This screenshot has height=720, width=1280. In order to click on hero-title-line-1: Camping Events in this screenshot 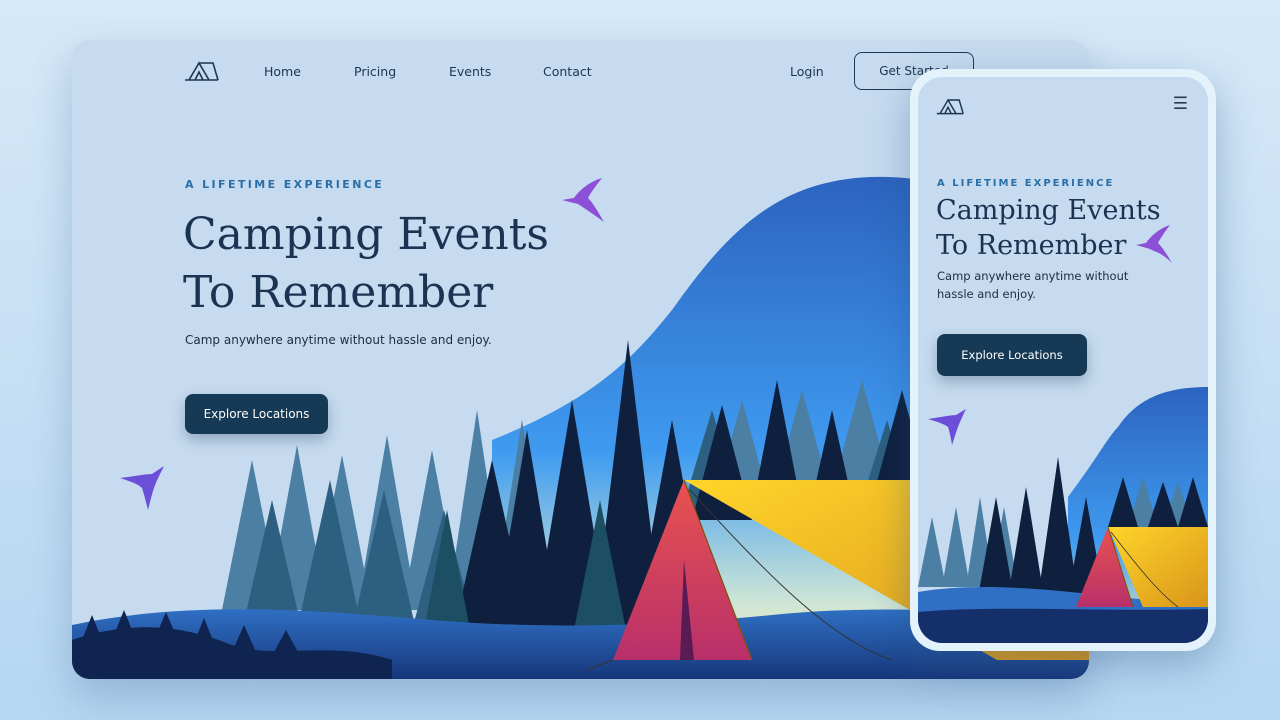, I will do `click(366, 234)`.